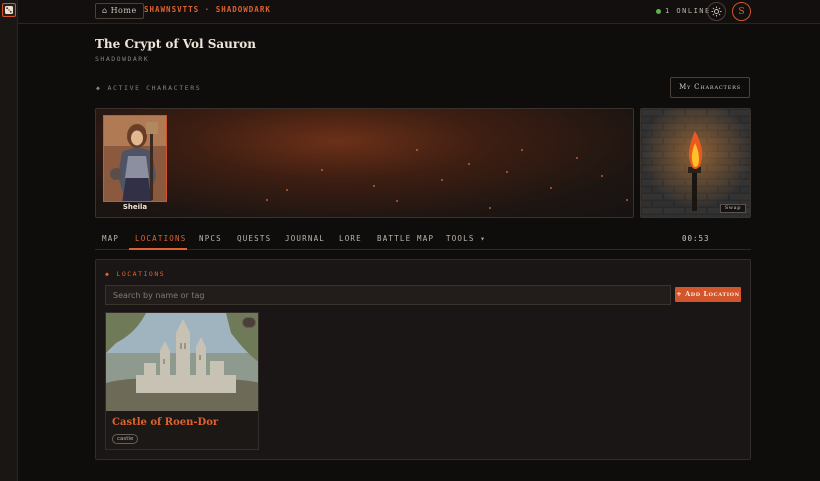 The height and width of the screenshot is (481, 820). What do you see at coordinates (122, 59) in the screenshot?
I see `campaign-system: SHADOWDARK` at bounding box center [122, 59].